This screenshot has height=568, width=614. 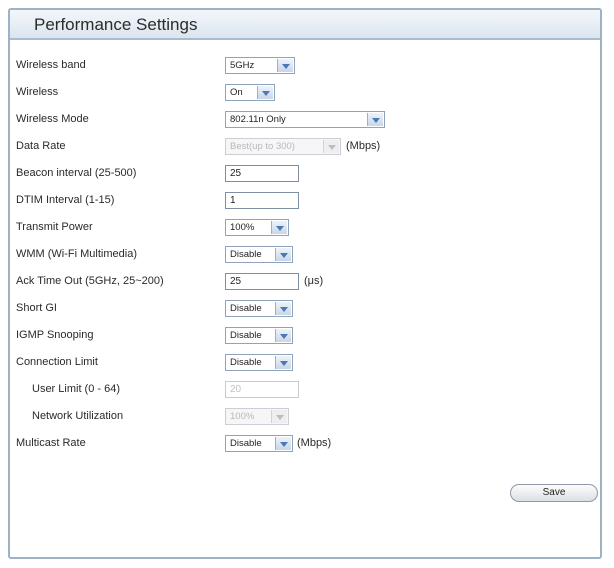 What do you see at coordinates (260, 65) in the screenshot?
I see `wireless-band-select: 5GHz` at bounding box center [260, 65].